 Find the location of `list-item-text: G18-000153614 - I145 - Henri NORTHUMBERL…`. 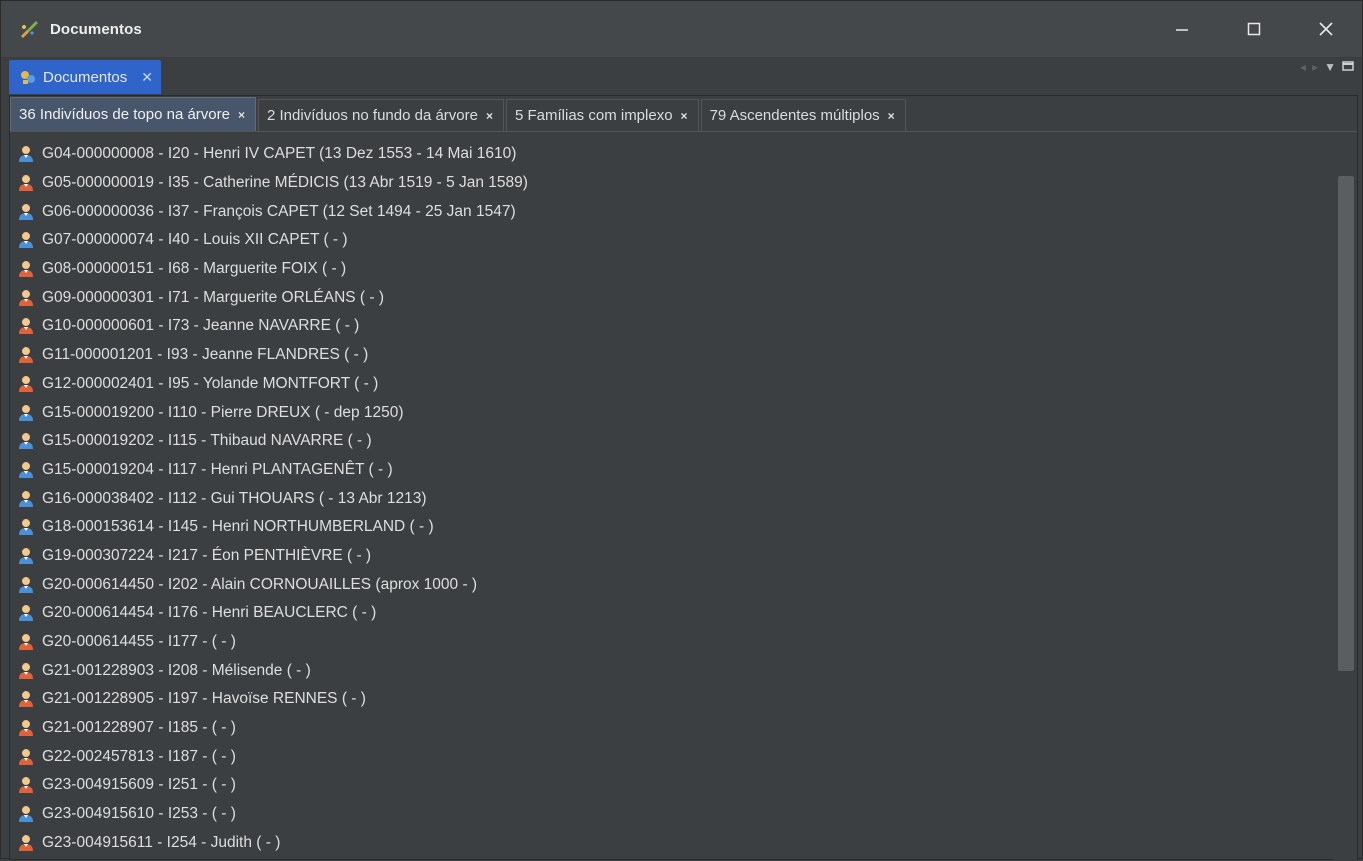

list-item-text: G18-000153614 - I145 - Henri NORTHUMBERL… is located at coordinates (238, 527).